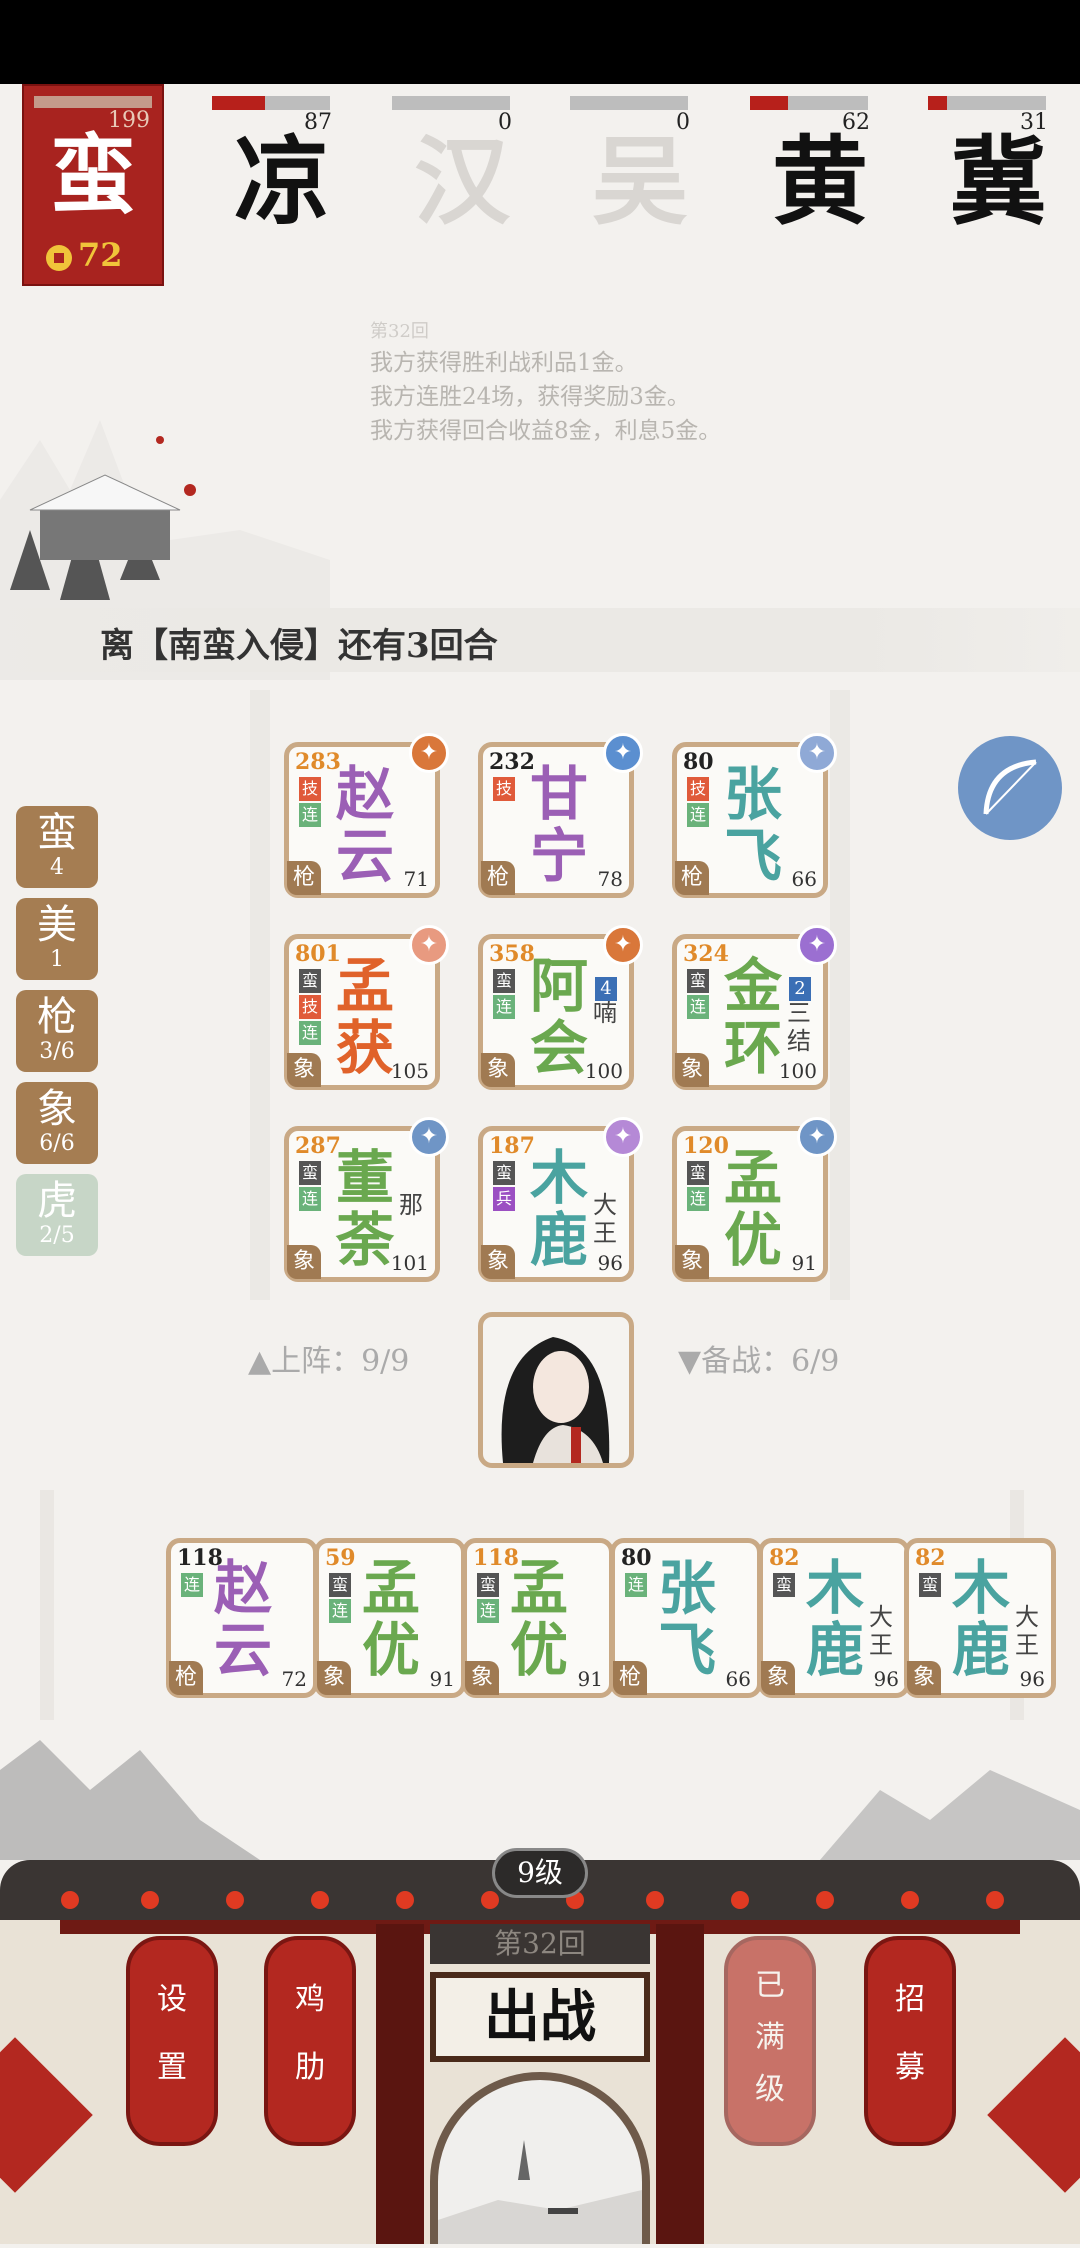 Image resolution: width=1080 pixels, height=2248 pixels. What do you see at coordinates (57, 833) in the screenshot?
I see `synergy-name: 蛮` at bounding box center [57, 833].